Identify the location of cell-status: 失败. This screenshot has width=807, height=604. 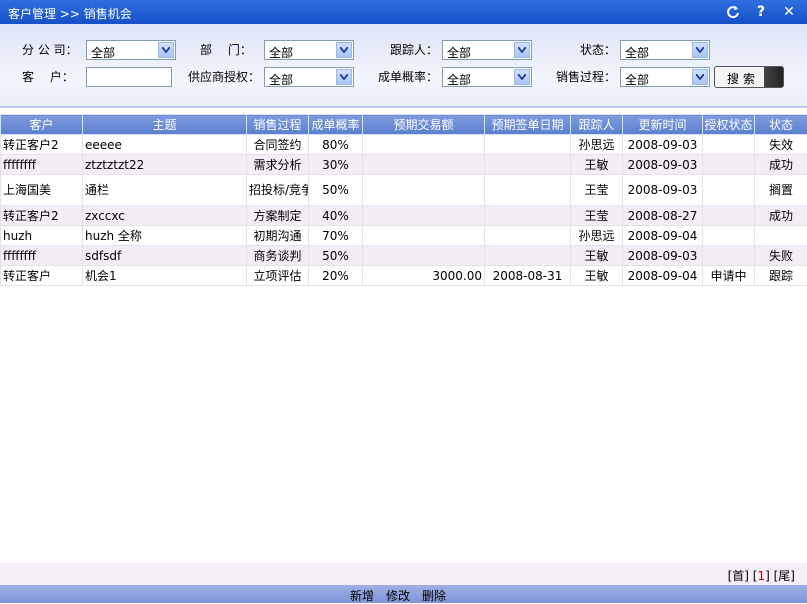
(781, 256).